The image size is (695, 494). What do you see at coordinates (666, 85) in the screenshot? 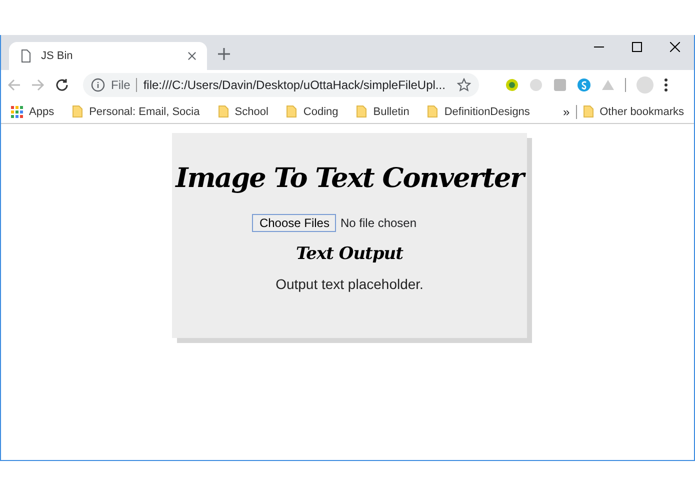
I see `menu-icon` at bounding box center [666, 85].